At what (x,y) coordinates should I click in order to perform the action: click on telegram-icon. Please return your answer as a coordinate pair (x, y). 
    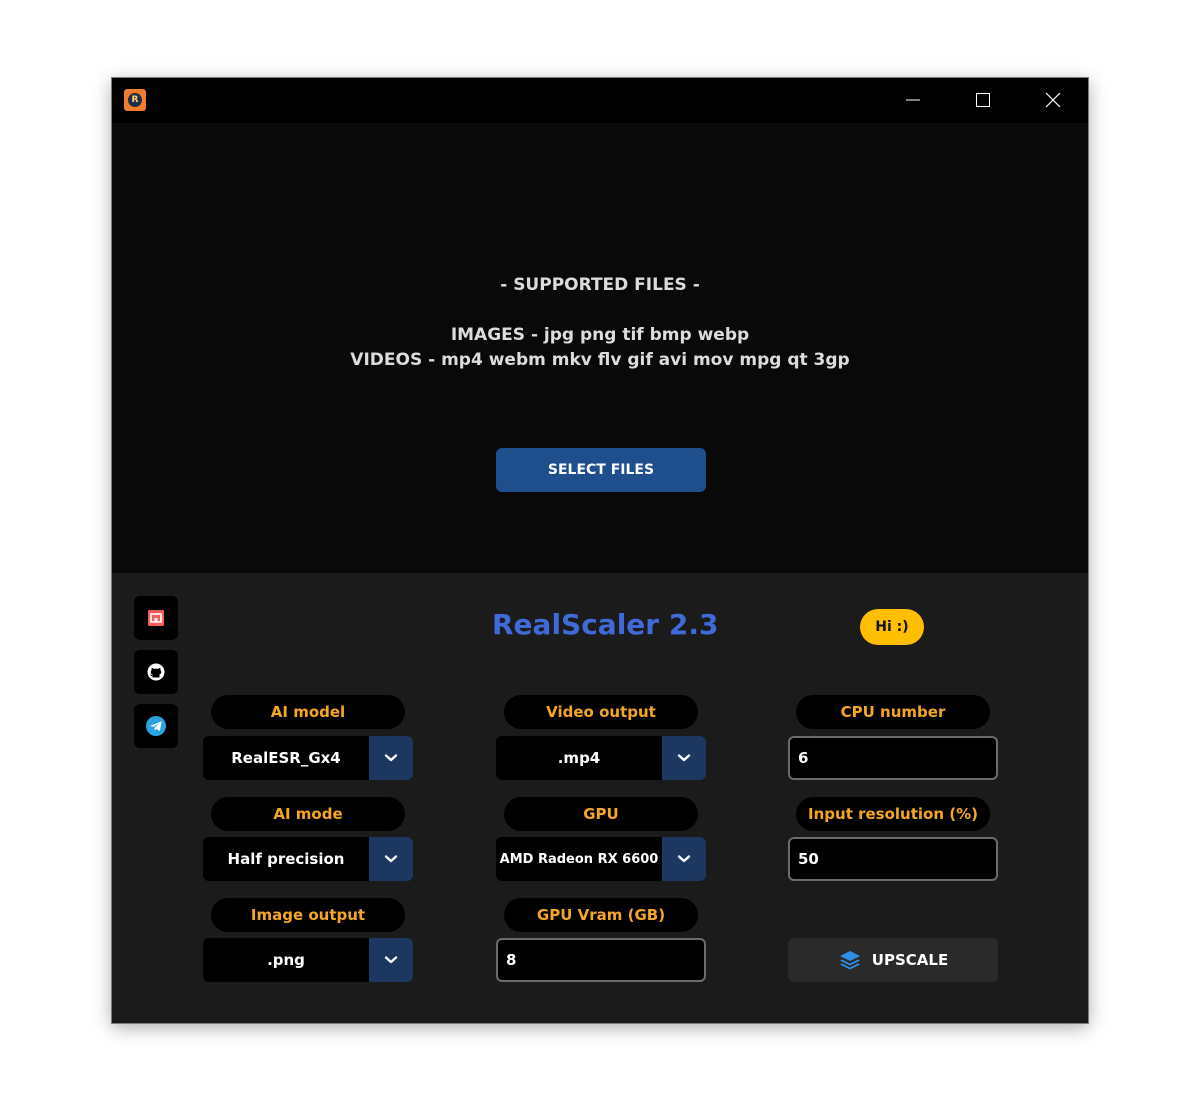
    Looking at the image, I should click on (156, 726).